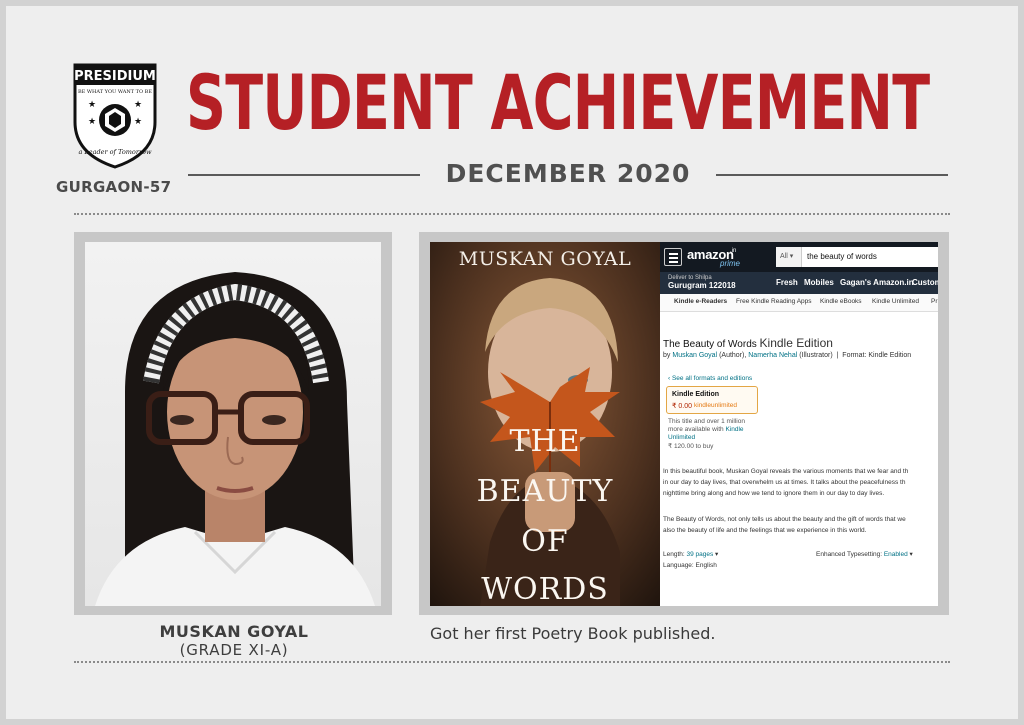 The image size is (1024, 725). What do you see at coordinates (842, 257) in the screenshot?
I see `search-input: the beauty of words` at bounding box center [842, 257].